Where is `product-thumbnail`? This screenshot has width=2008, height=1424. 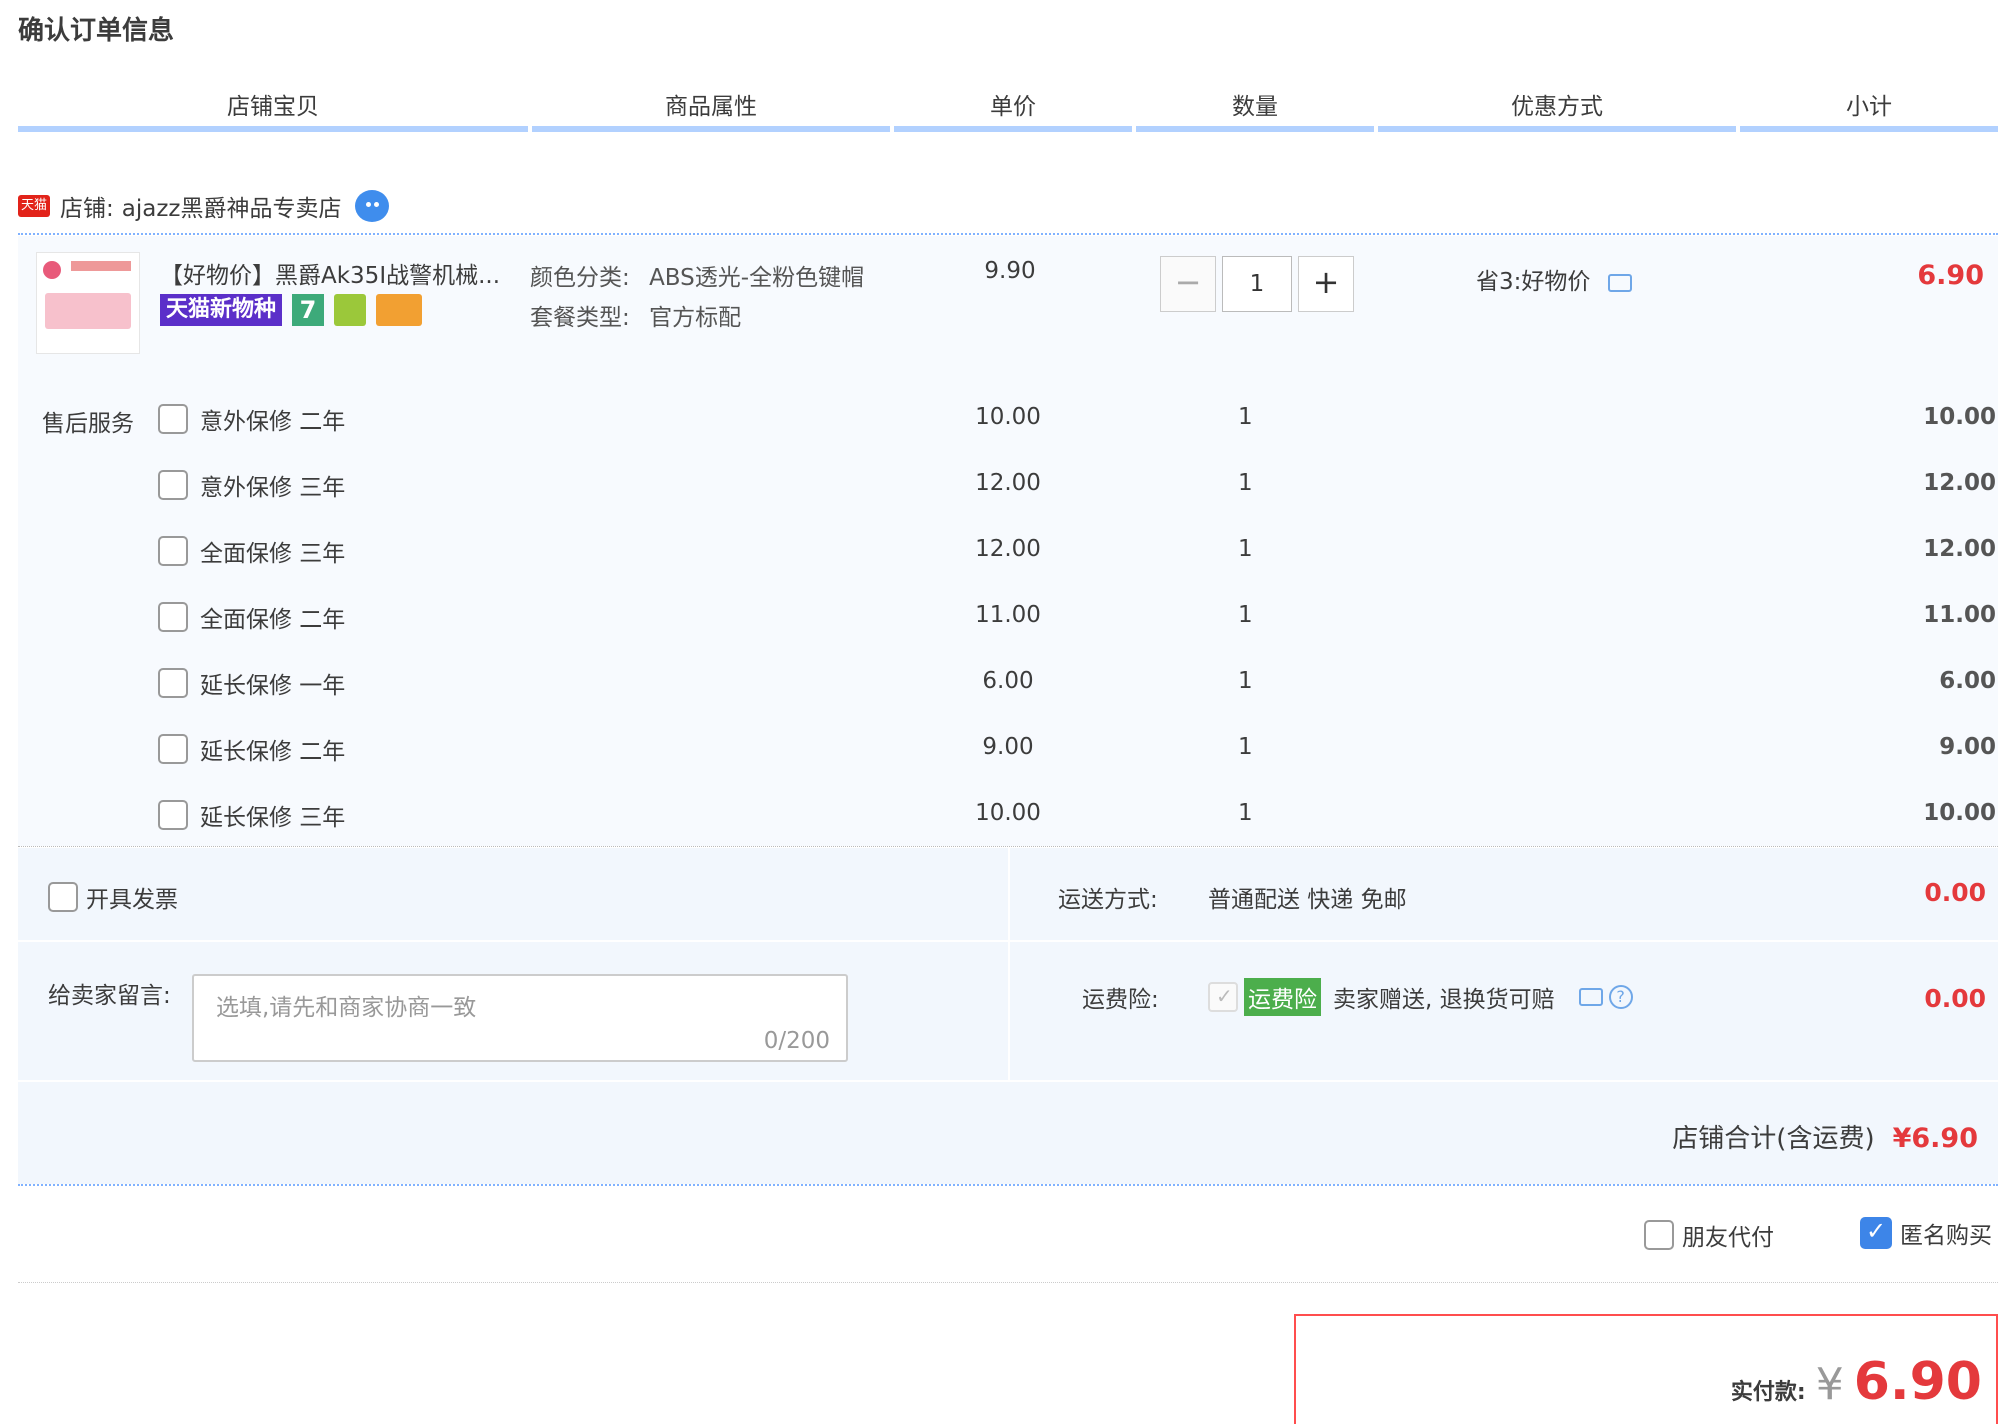 product-thumbnail is located at coordinates (88, 303).